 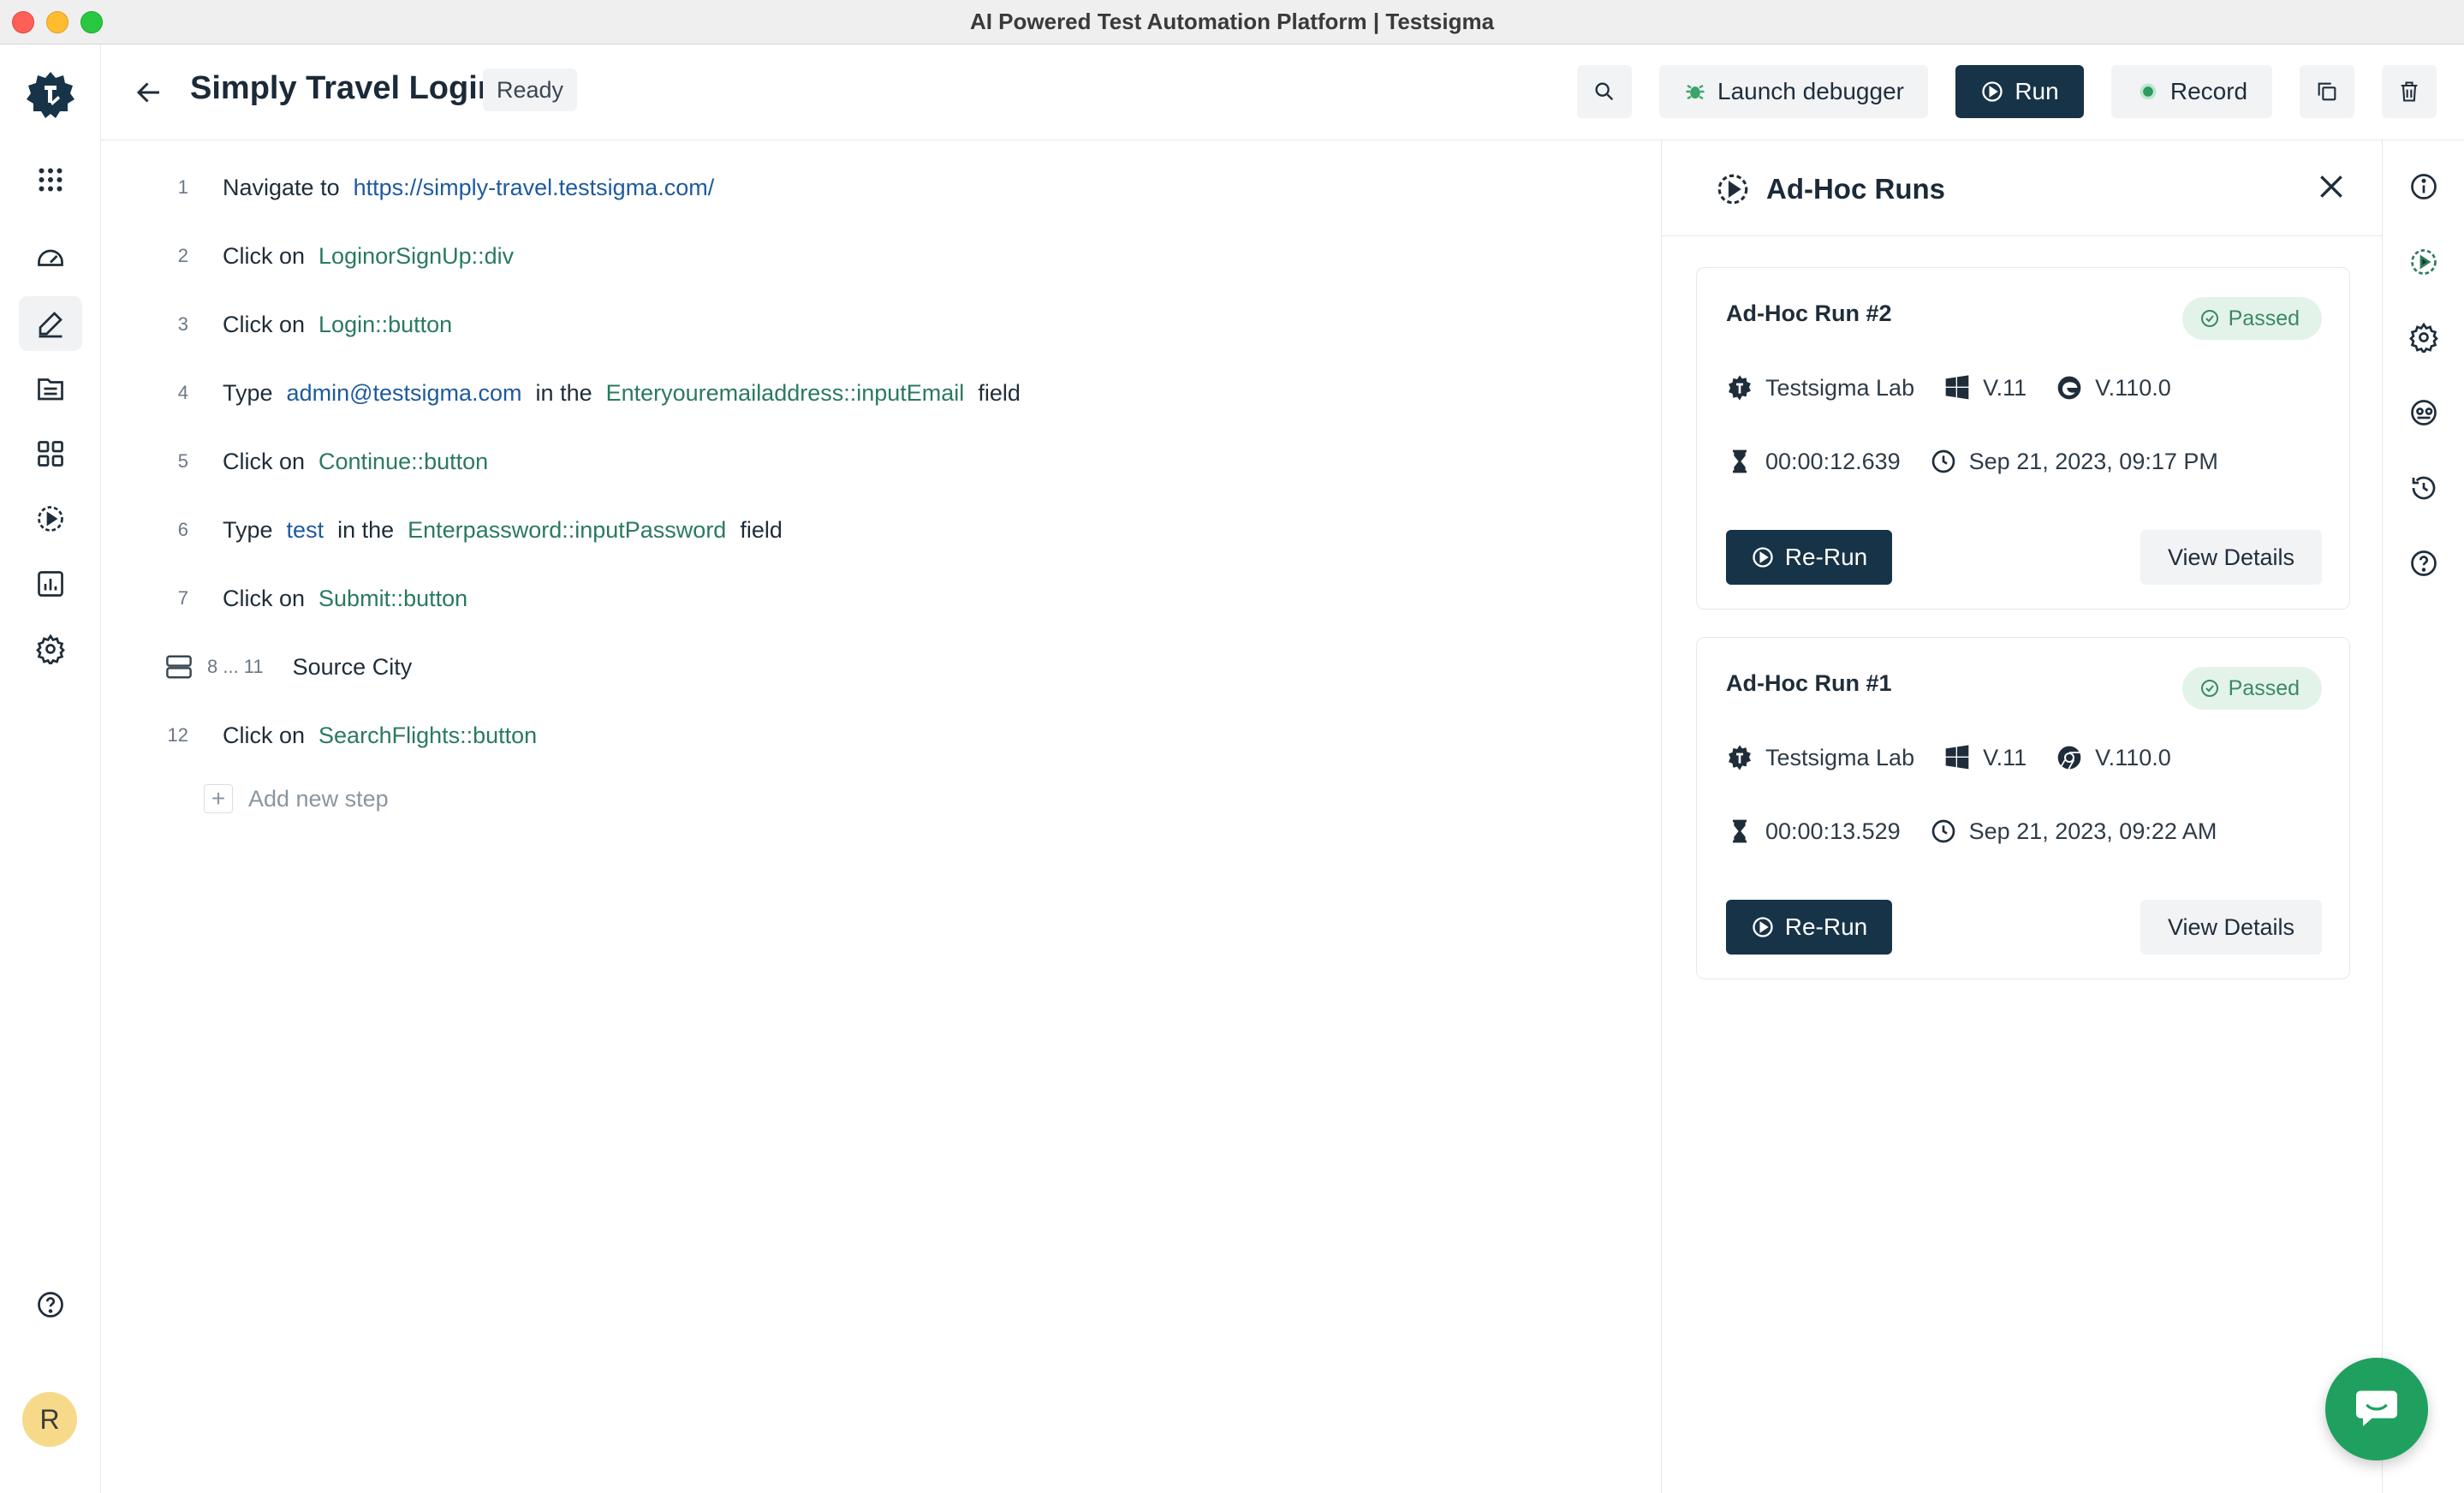 What do you see at coordinates (248, 392) in the screenshot?
I see `step-action: Type` at bounding box center [248, 392].